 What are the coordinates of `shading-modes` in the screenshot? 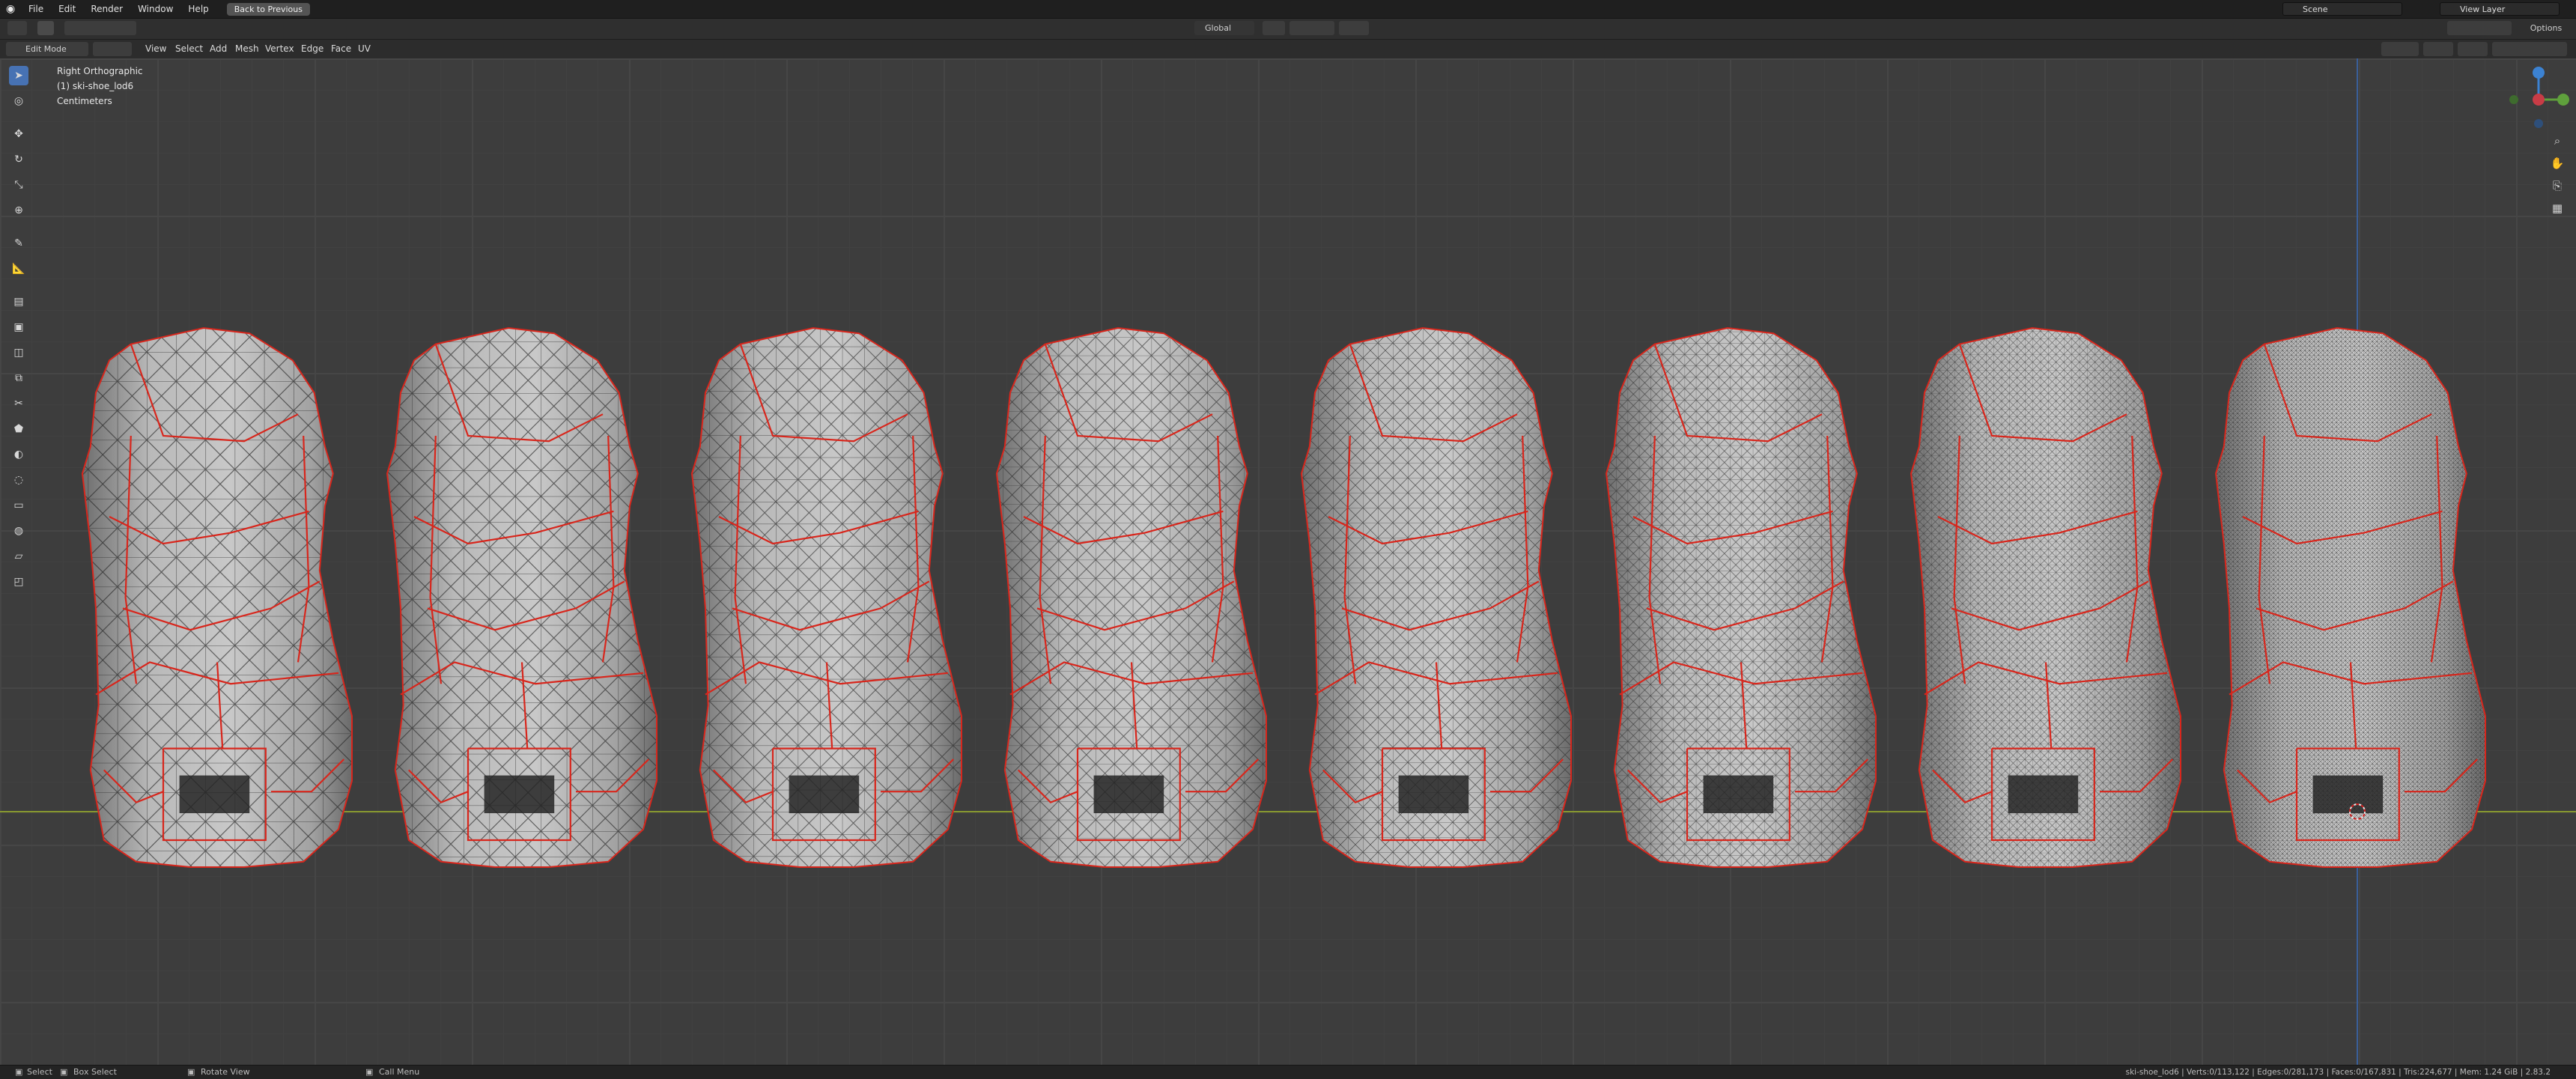 It's located at (2529, 49).